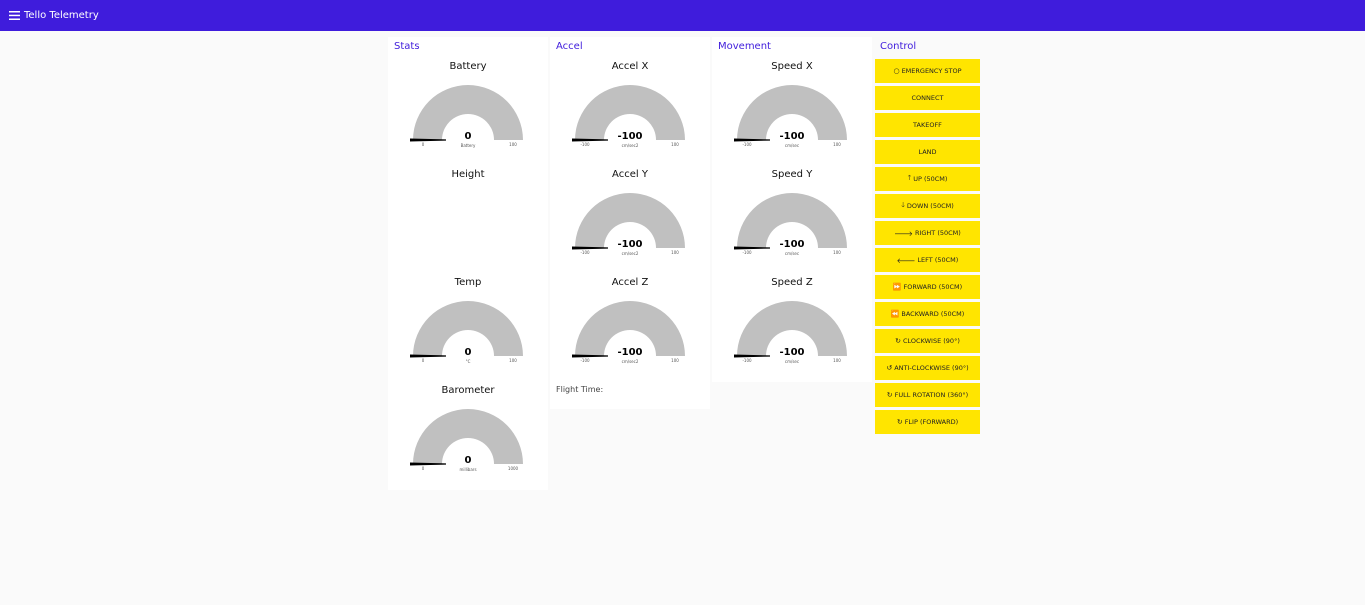 The height and width of the screenshot is (605, 1365). I want to click on barometer-gauge-units: millibars, so click(467, 469).